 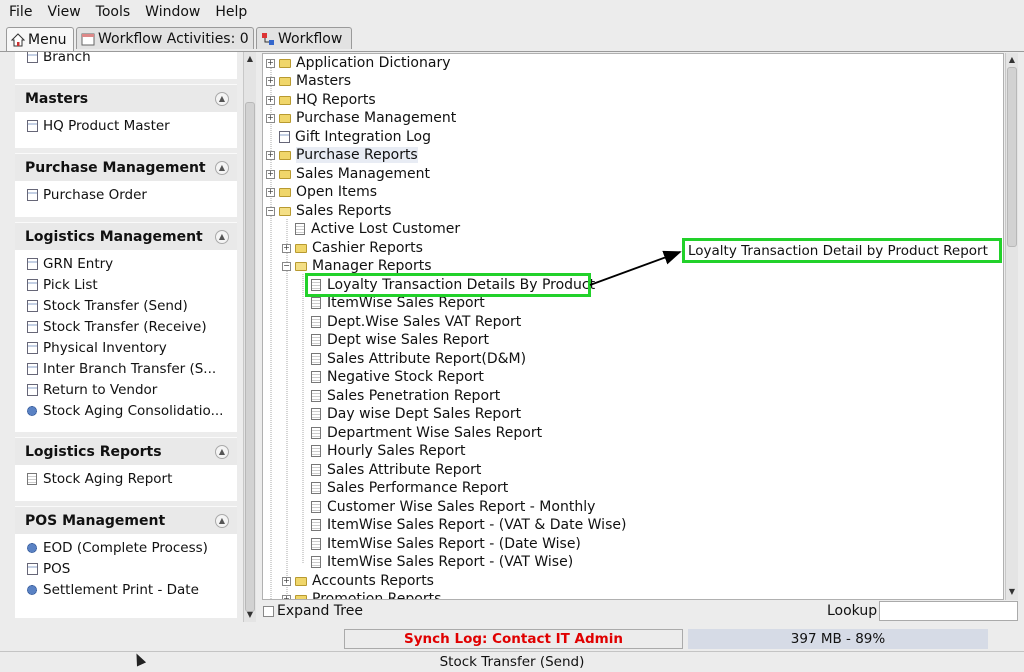 I want to click on tree-node-sales-reports: − Sales Reports, so click(x=328, y=211).